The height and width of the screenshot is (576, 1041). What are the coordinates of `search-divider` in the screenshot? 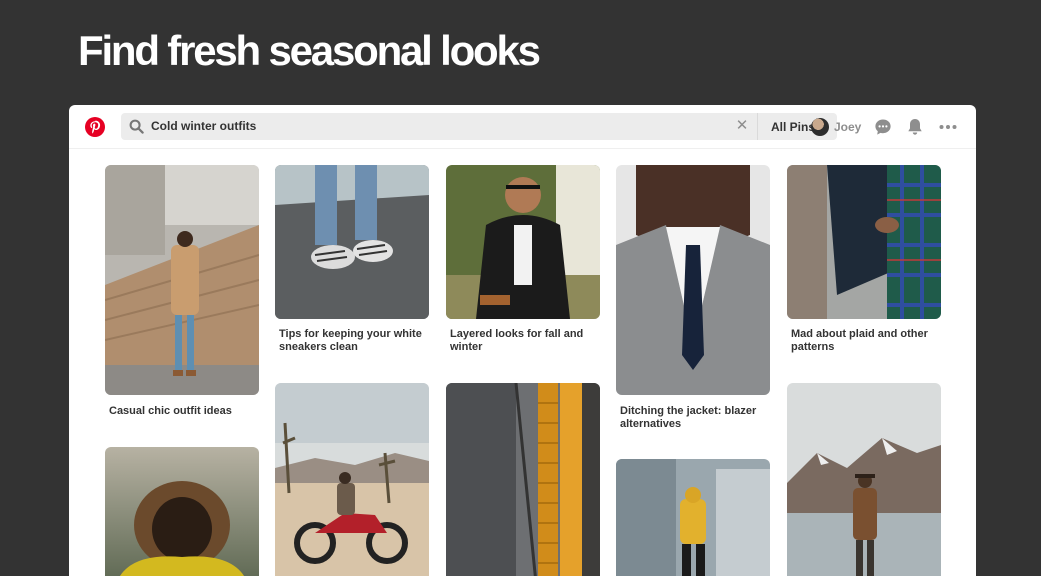 It's located at (757, 126).